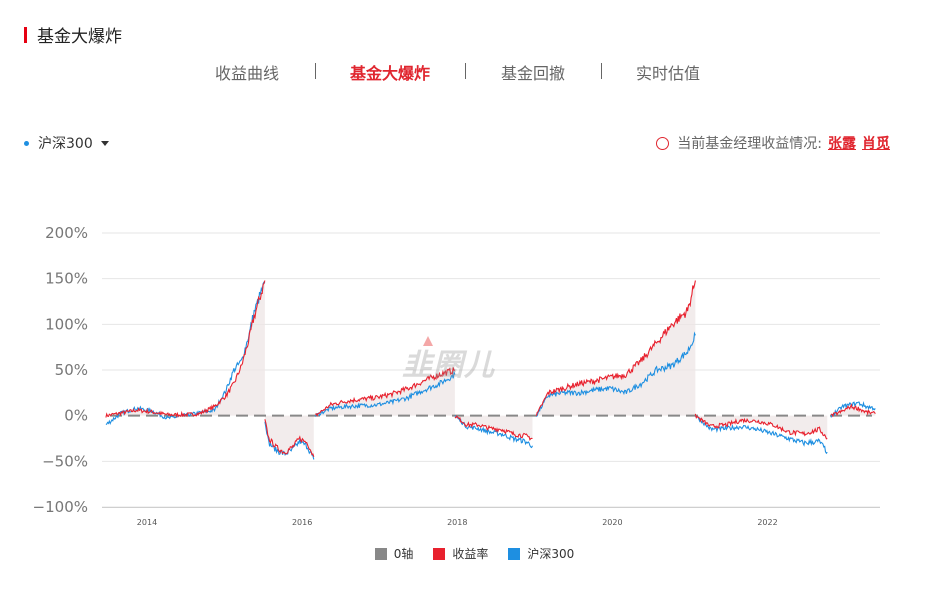  I want to click on x-axis: 2014 2016 2018 2020 2022, so click(457, 522).